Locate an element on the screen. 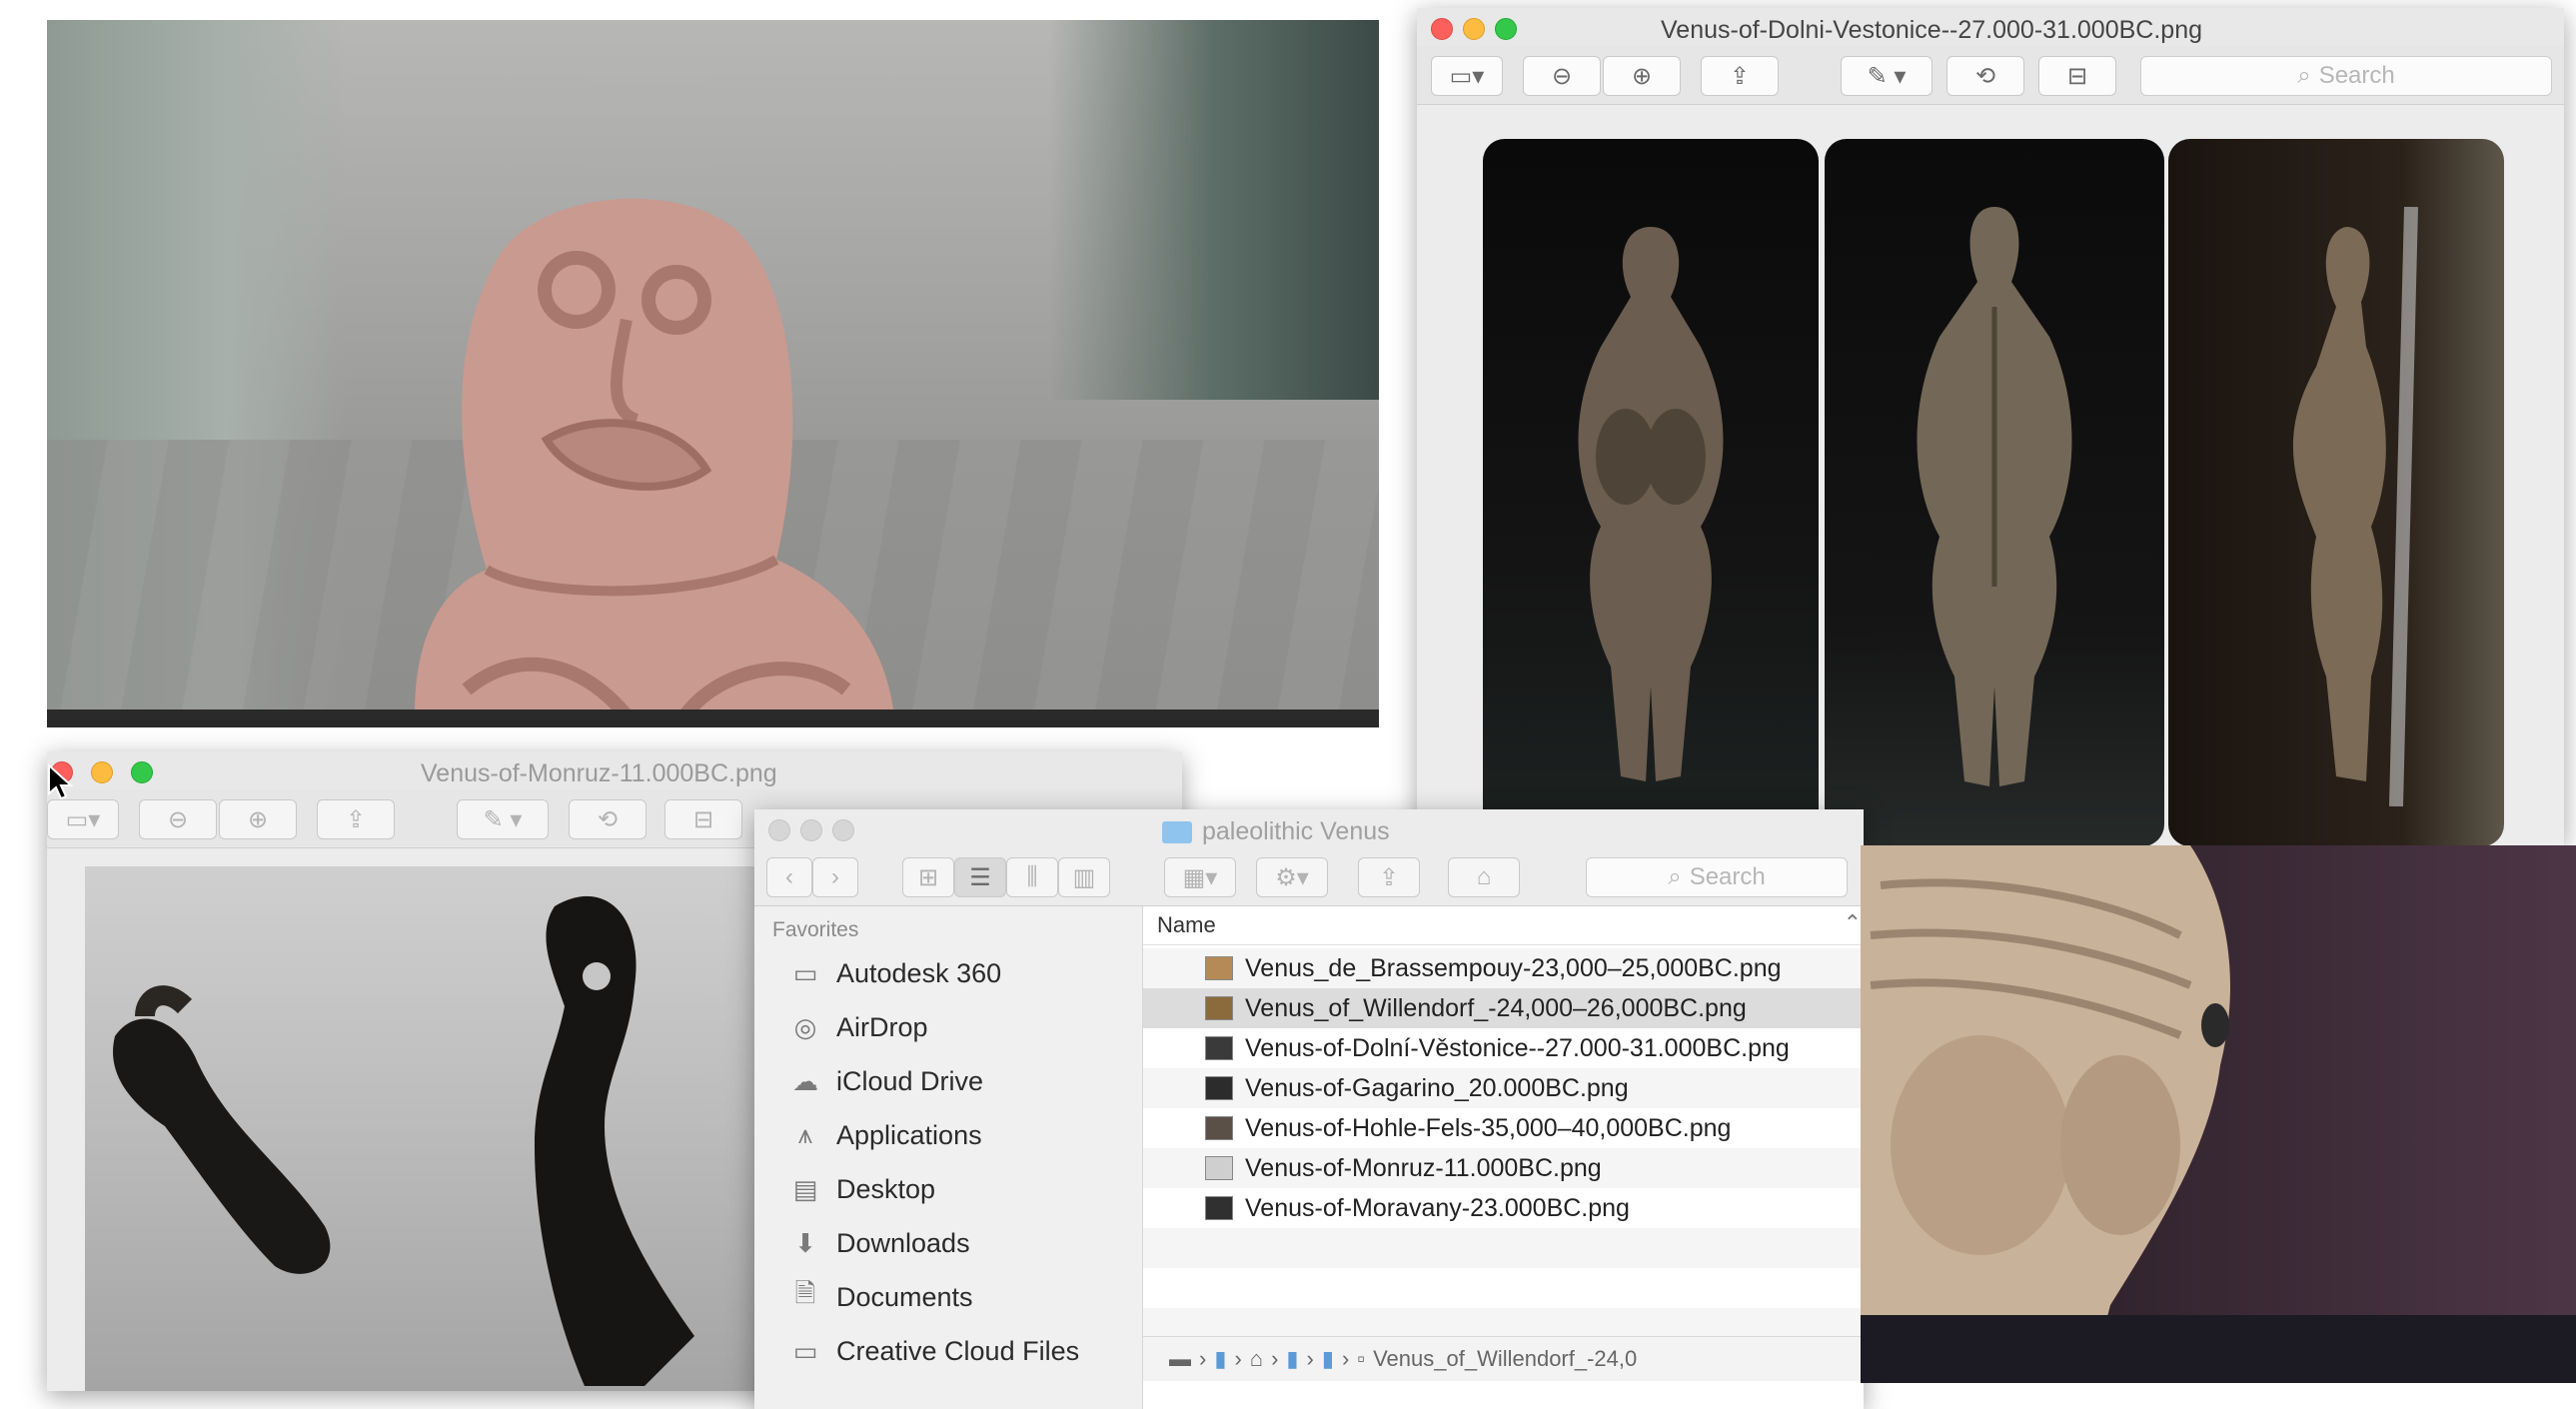 This screenshot has width=2576, height=1409. file-row-selected: Venus_of_Willendorf_-24,000–26,000BC.png is located at coordinates (1503, 1008).